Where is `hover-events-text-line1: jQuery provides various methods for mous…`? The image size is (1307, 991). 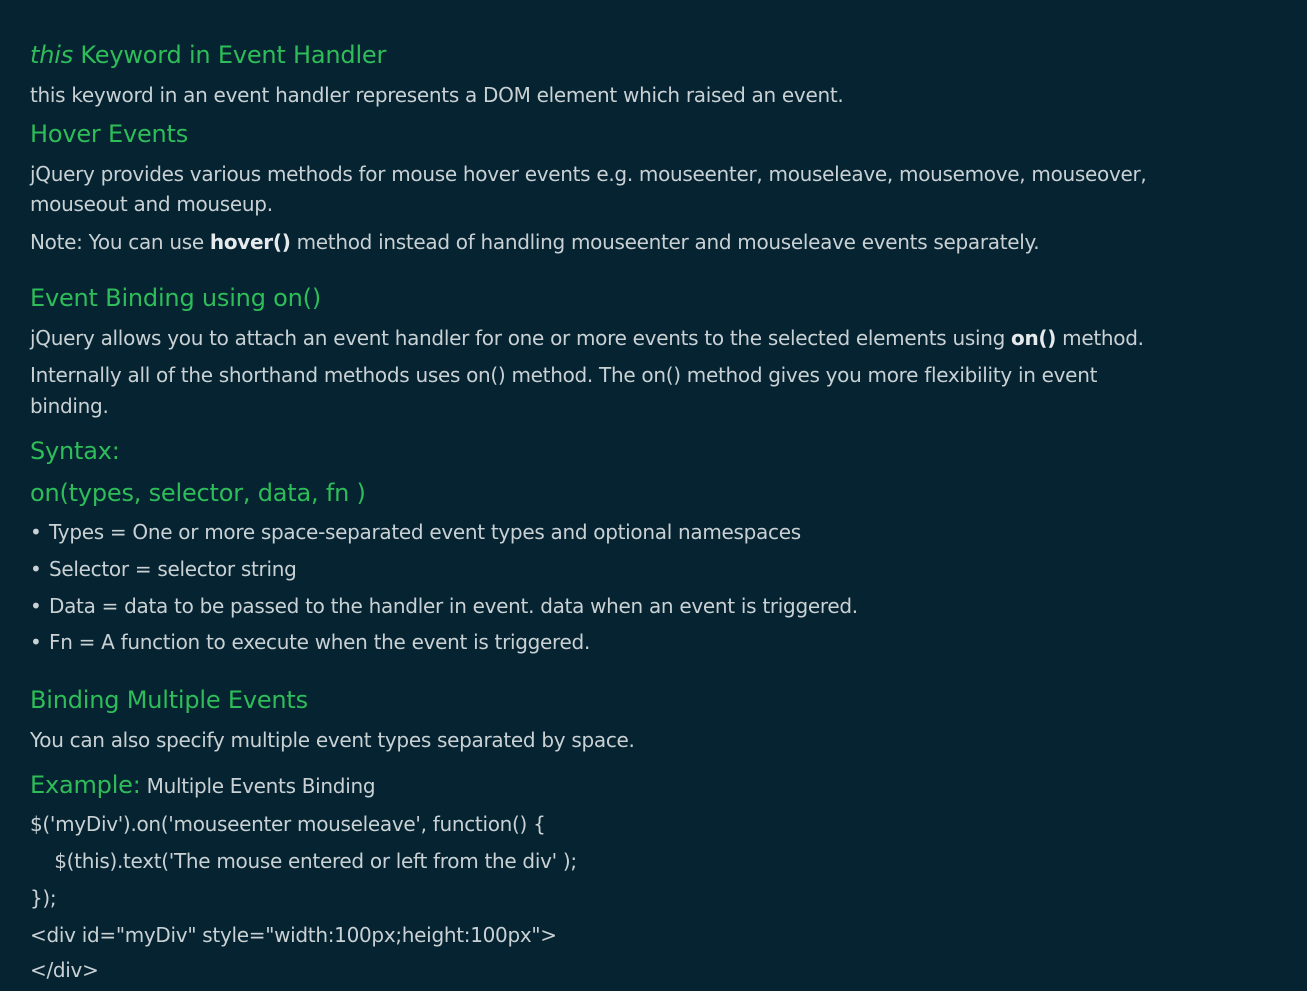
hover-events-text-line1: jQuery provides various methods for mous… is located at coordinates (588, 174).